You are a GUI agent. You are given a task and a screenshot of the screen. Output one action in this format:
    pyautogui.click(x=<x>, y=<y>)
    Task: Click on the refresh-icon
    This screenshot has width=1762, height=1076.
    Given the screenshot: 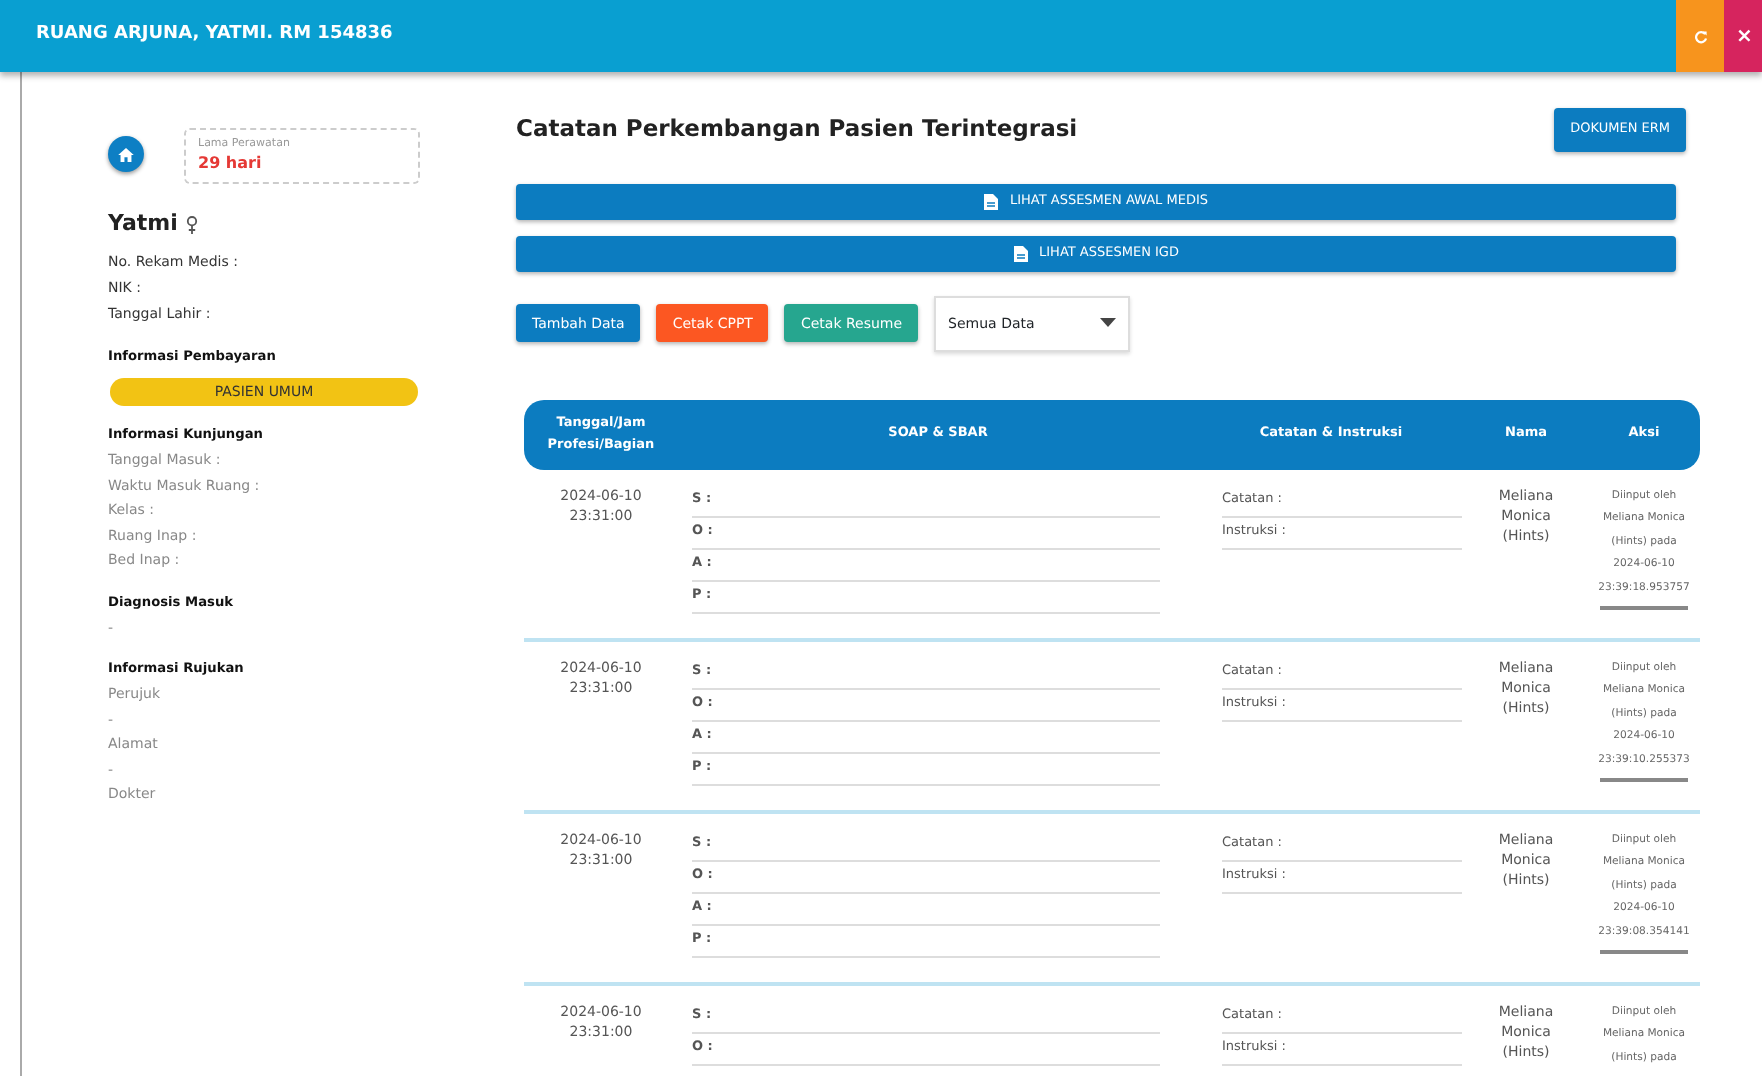 What is the action you would take?
    pyautogui.click(x=1700, y=36)
    